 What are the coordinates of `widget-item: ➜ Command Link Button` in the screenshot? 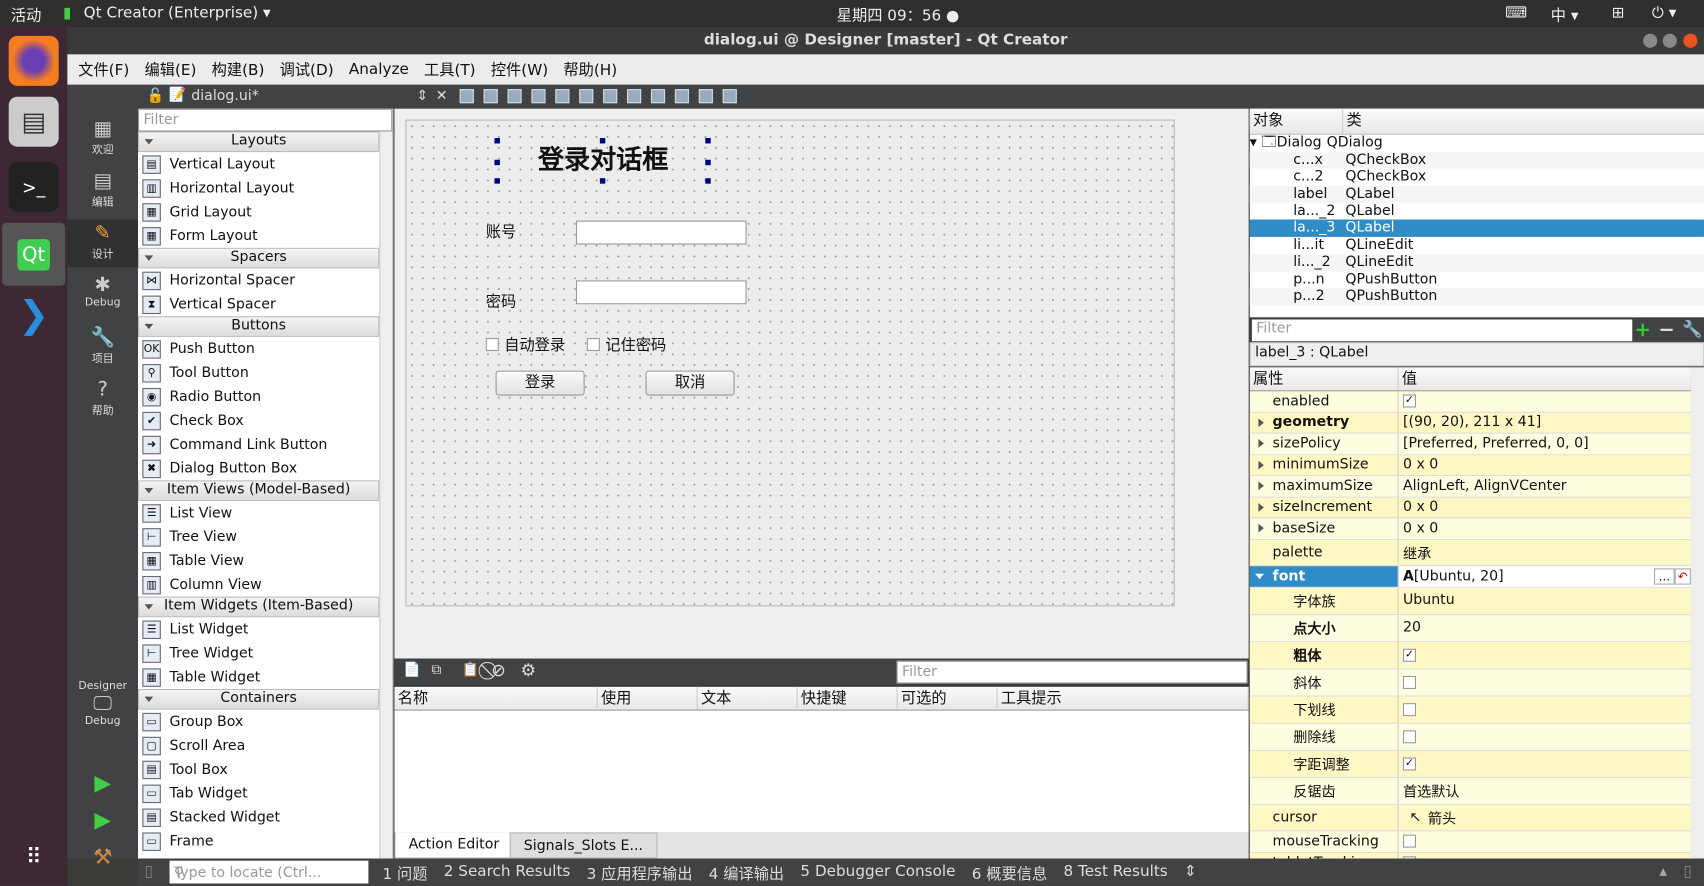 It's located at (258, 445).